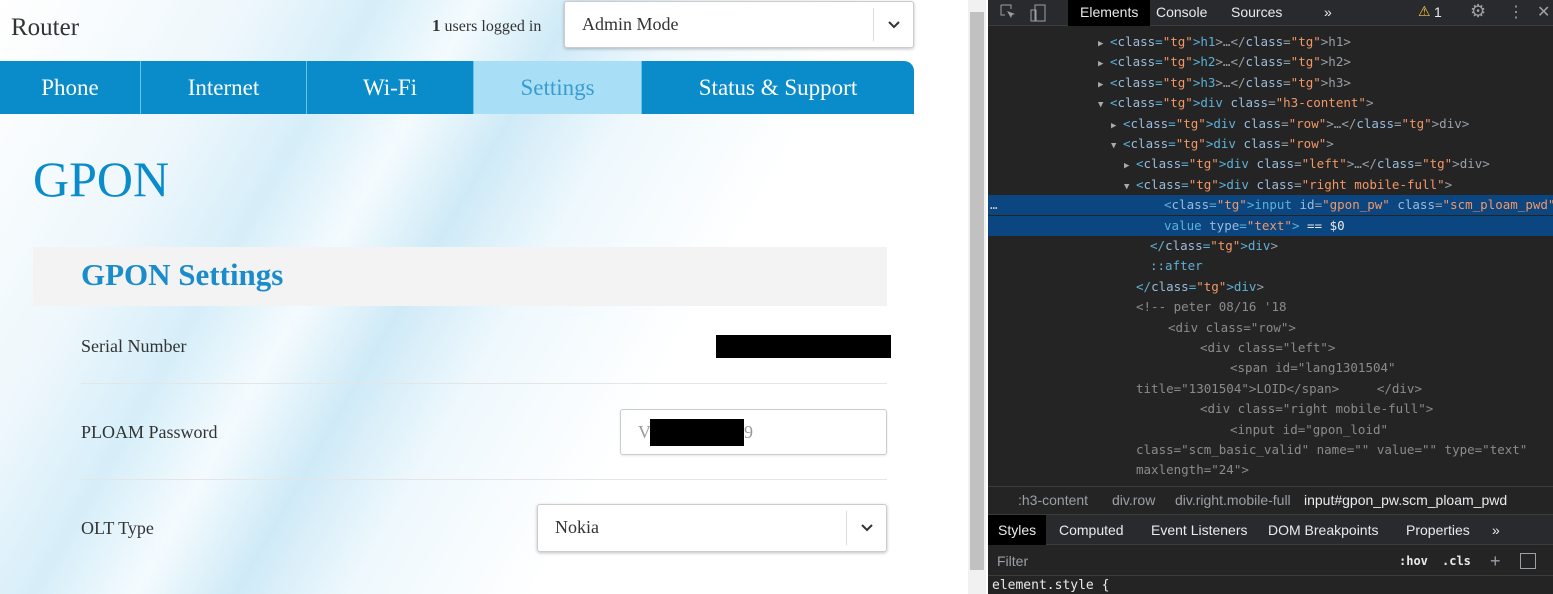  Describe the element at coordinates (1270, 62) in the screenshot. I see `dom-node: ▶ <class="tg">h2>…</class="tg">h2>` at that location.